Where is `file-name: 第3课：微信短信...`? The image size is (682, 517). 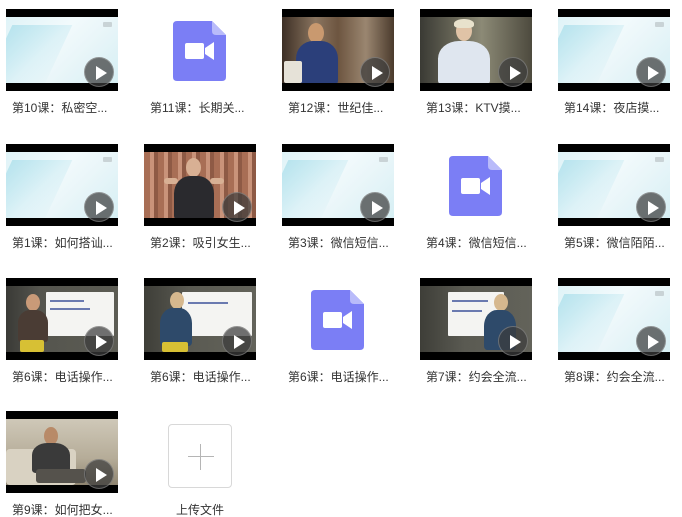 file-name: 第3课：微信短信... is located at coordinates (338, 243).